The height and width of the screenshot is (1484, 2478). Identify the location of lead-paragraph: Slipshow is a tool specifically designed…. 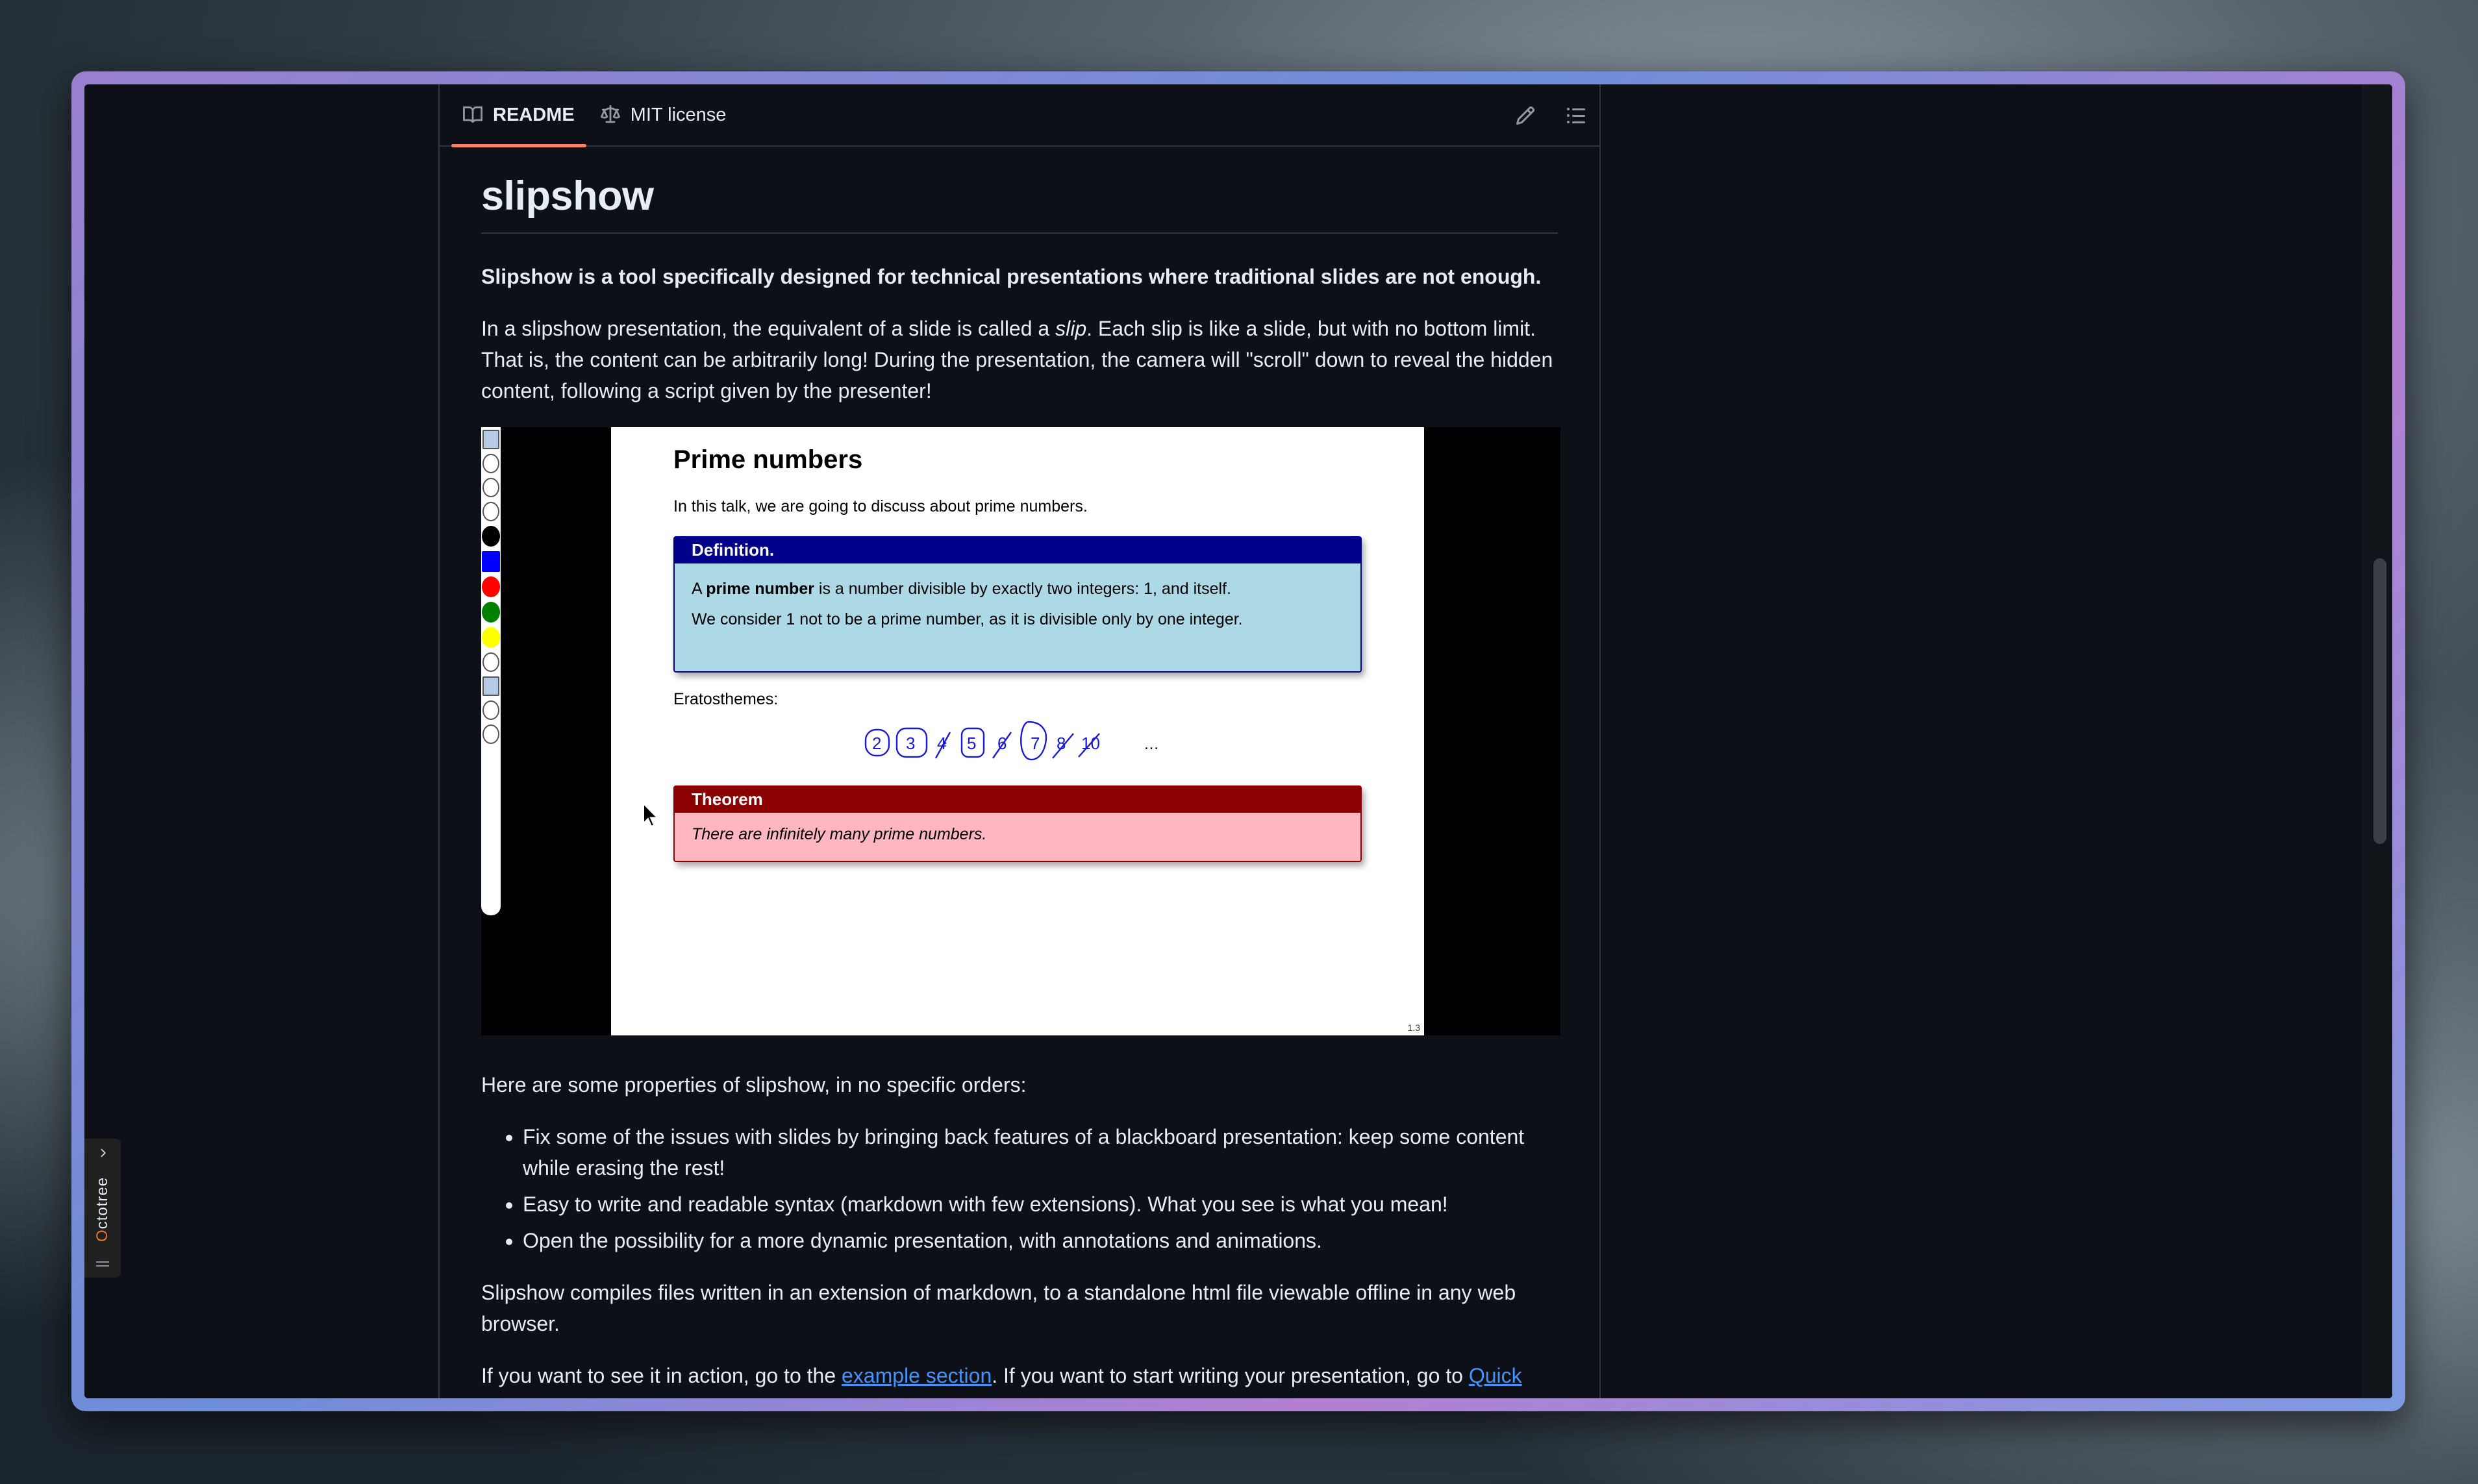
(1011, 276).